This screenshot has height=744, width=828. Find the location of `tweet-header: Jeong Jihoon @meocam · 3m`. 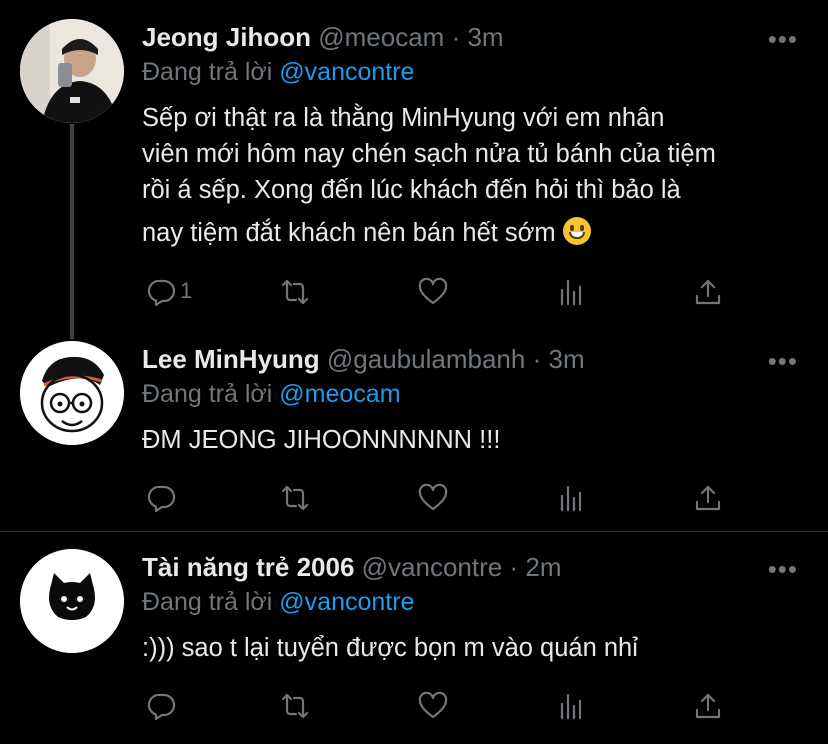

tweet-header: Jeong Jihoon @meocam · 3m is located at coordinates (323, 37).